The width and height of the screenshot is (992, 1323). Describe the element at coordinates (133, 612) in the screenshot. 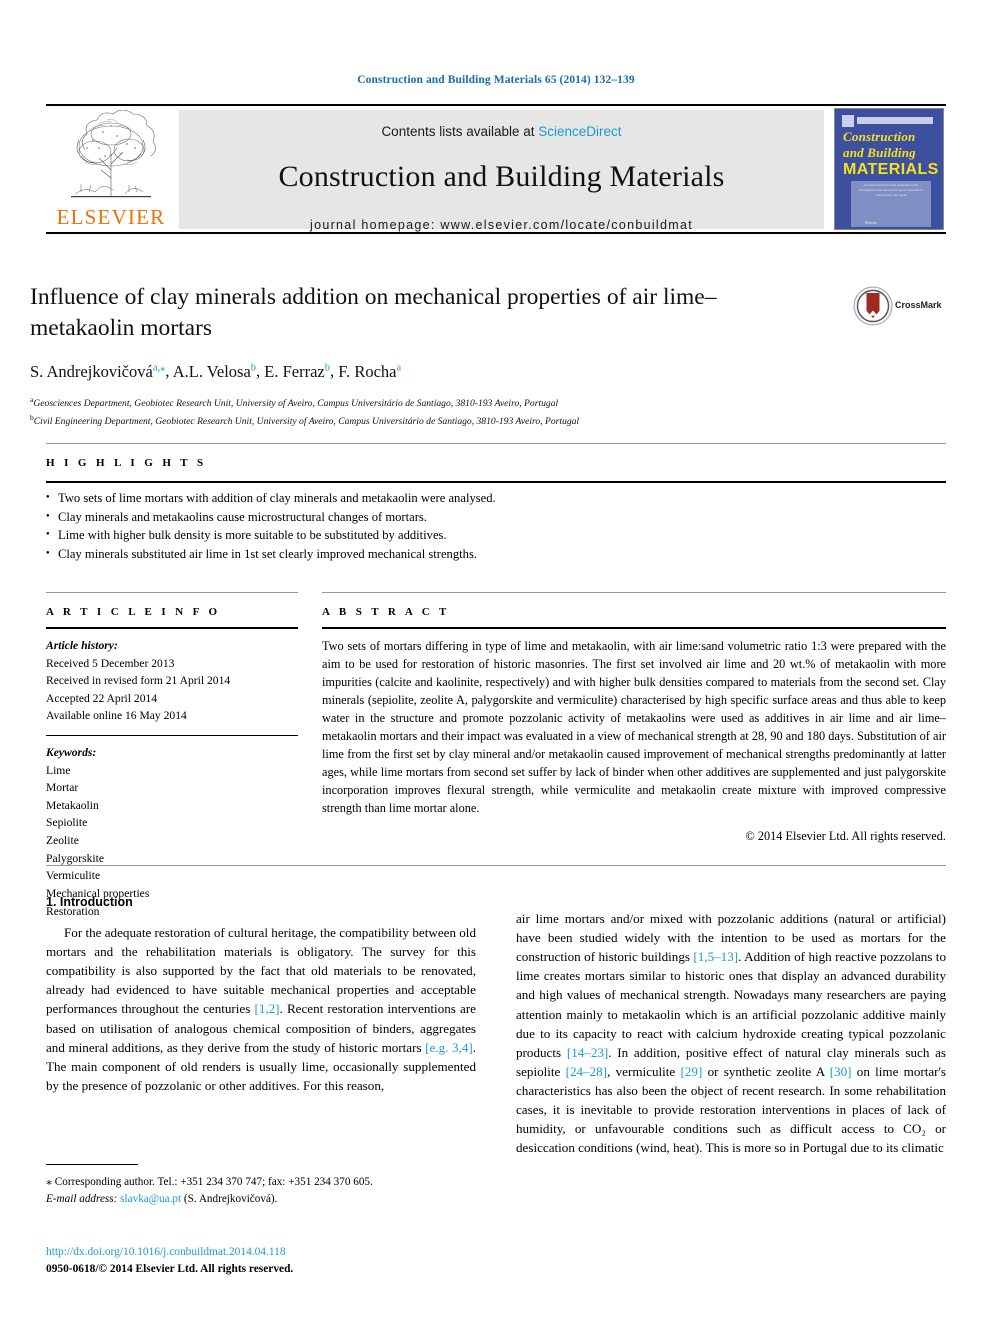

I see `article-info-label: A R T I C L E I N F O` at that location.